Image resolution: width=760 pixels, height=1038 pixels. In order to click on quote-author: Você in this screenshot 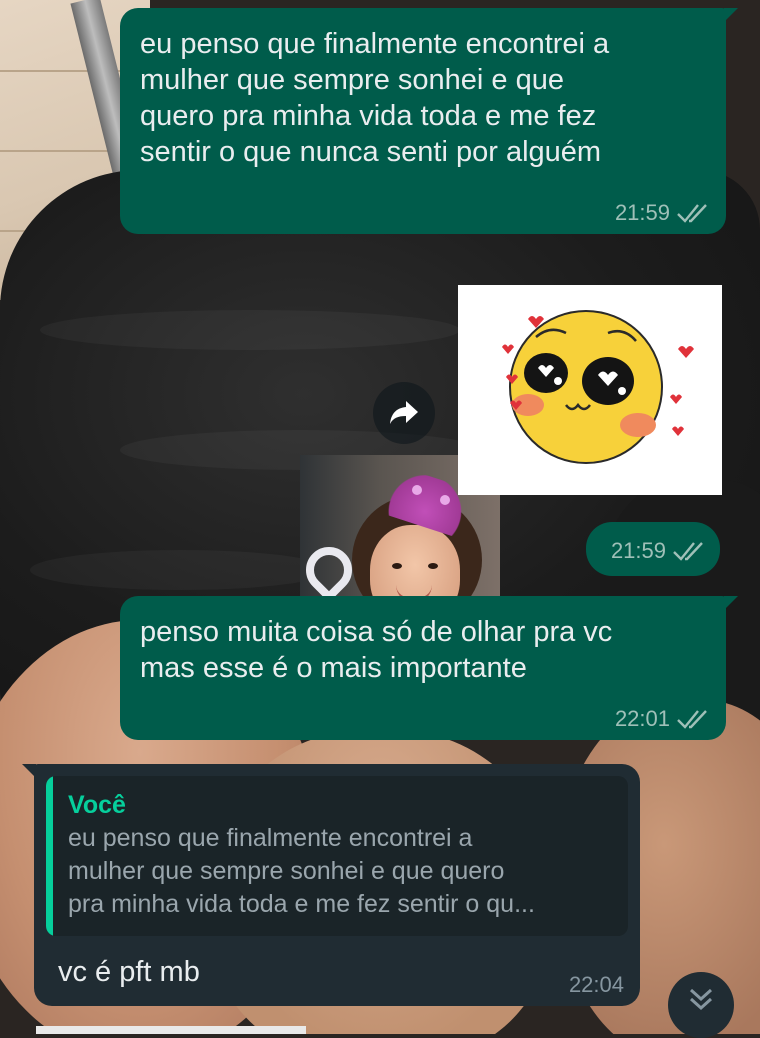, I will do `click(97, 805)`.